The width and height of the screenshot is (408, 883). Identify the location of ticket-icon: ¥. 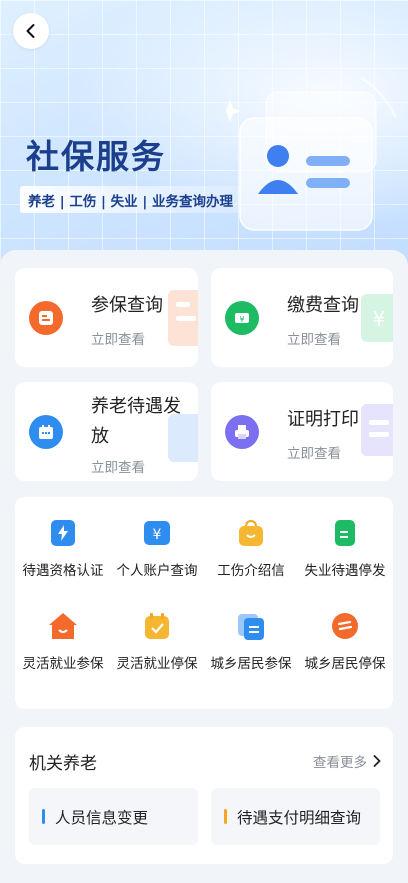
(242, 318).